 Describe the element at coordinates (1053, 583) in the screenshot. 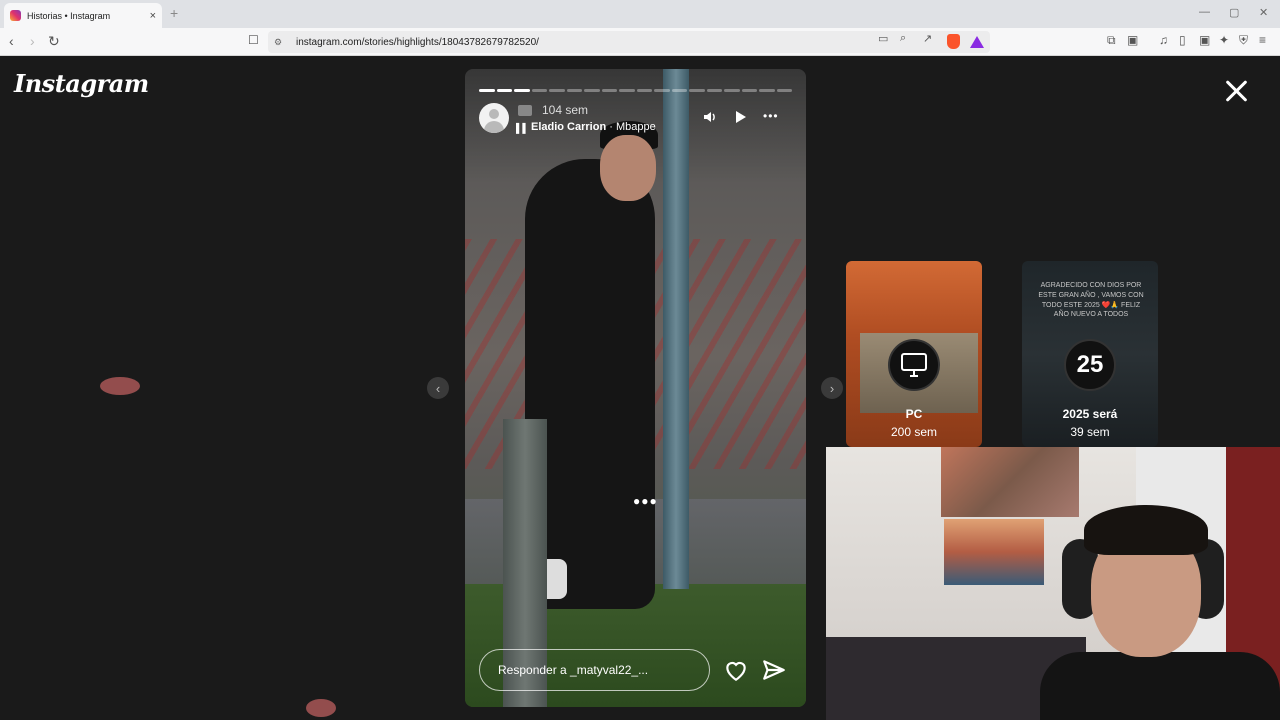

I see `webcam-overlay` at that location.